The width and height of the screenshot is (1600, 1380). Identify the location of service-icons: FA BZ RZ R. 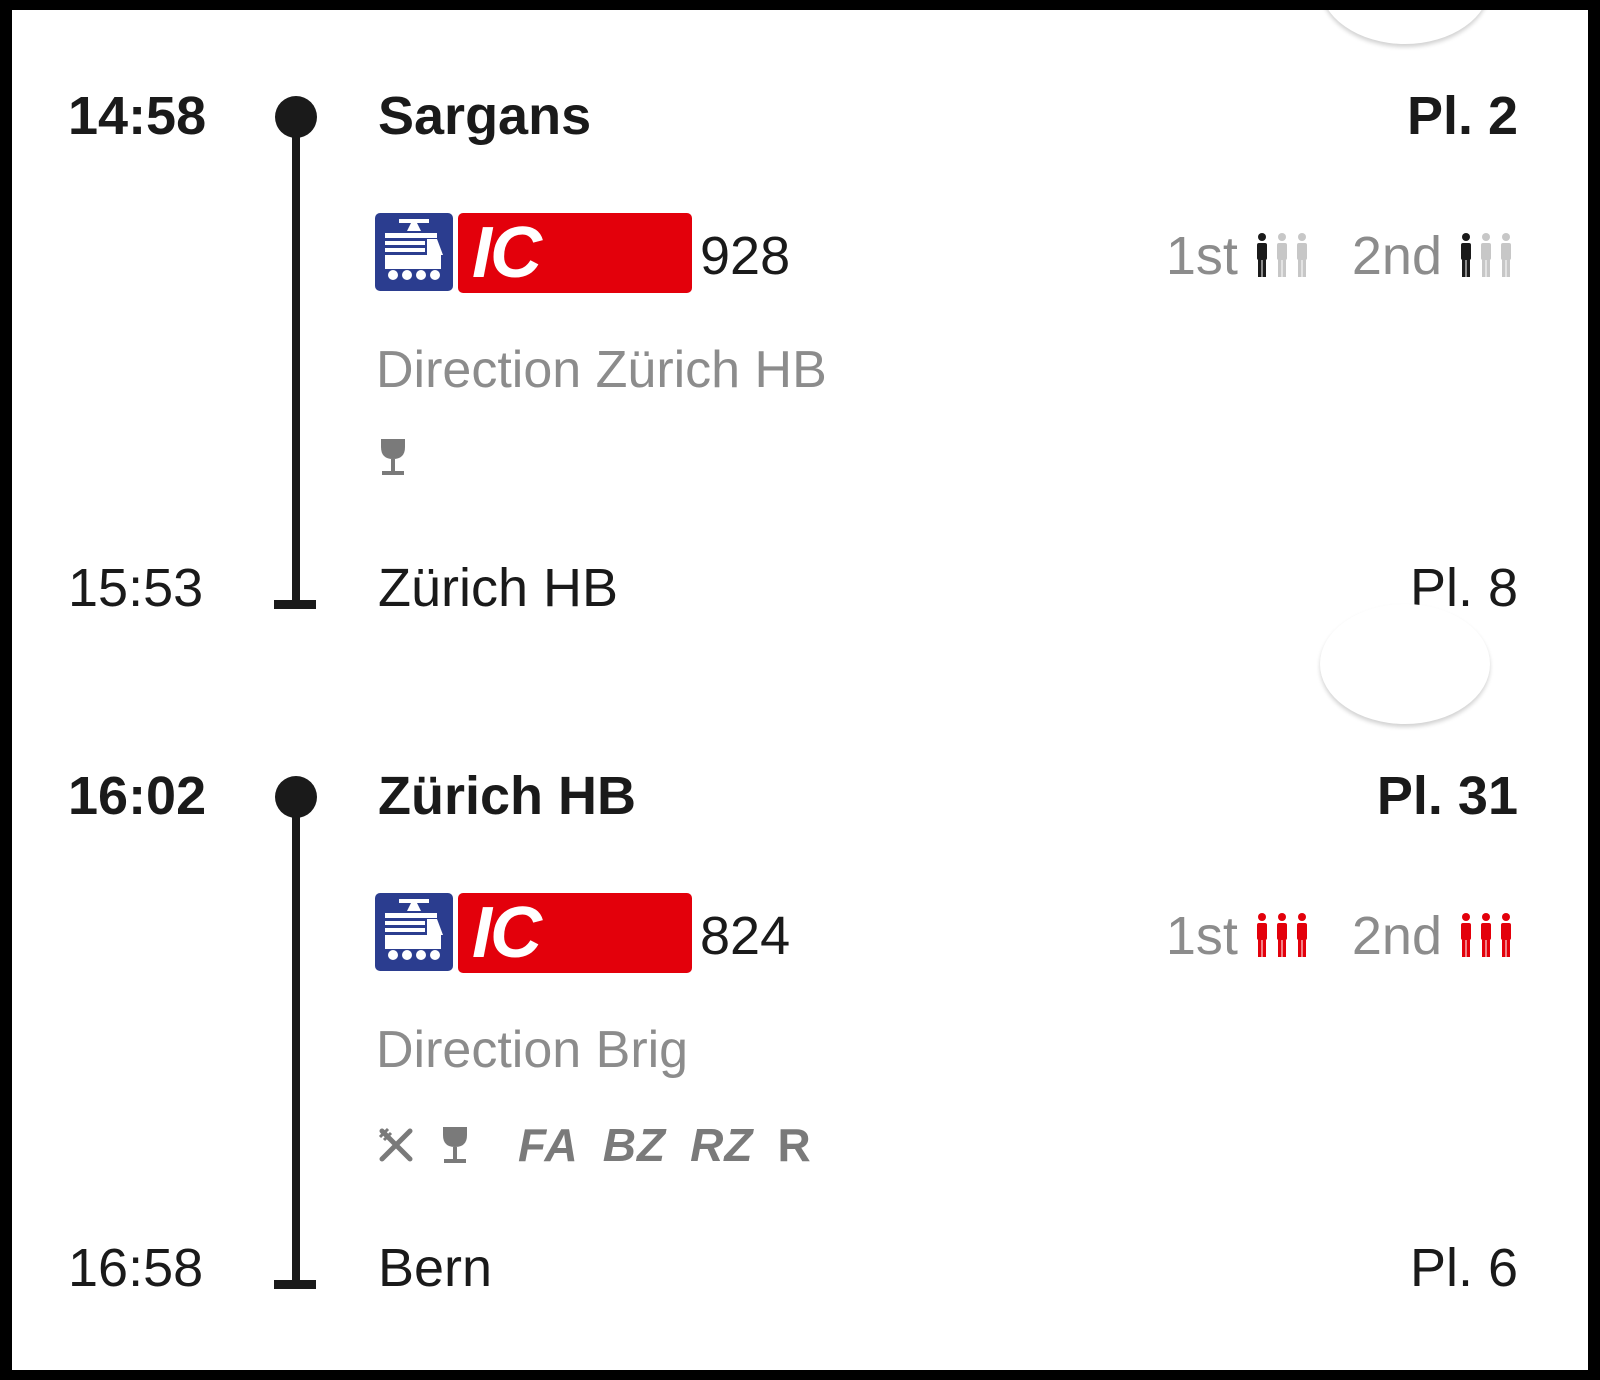
(594, 1145).